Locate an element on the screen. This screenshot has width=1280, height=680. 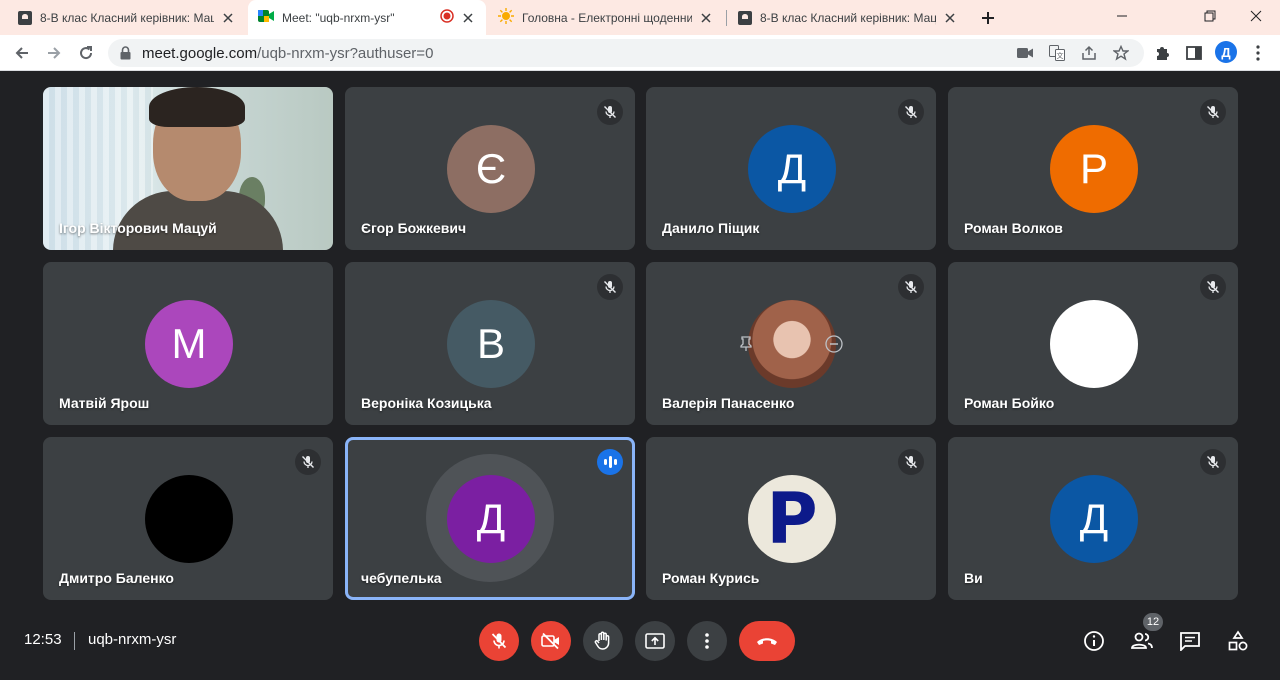
reload-button is located at coordinates (86, 53).